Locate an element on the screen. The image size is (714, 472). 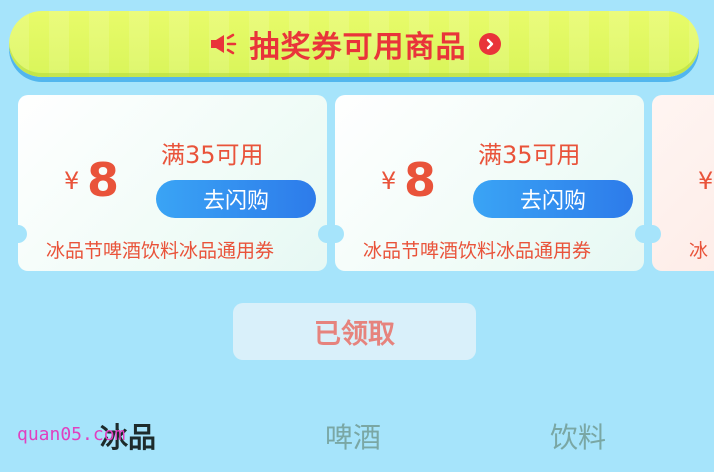
coupon-products-banner: 抽奖券可用商品 is located at coordinates (354, 44).